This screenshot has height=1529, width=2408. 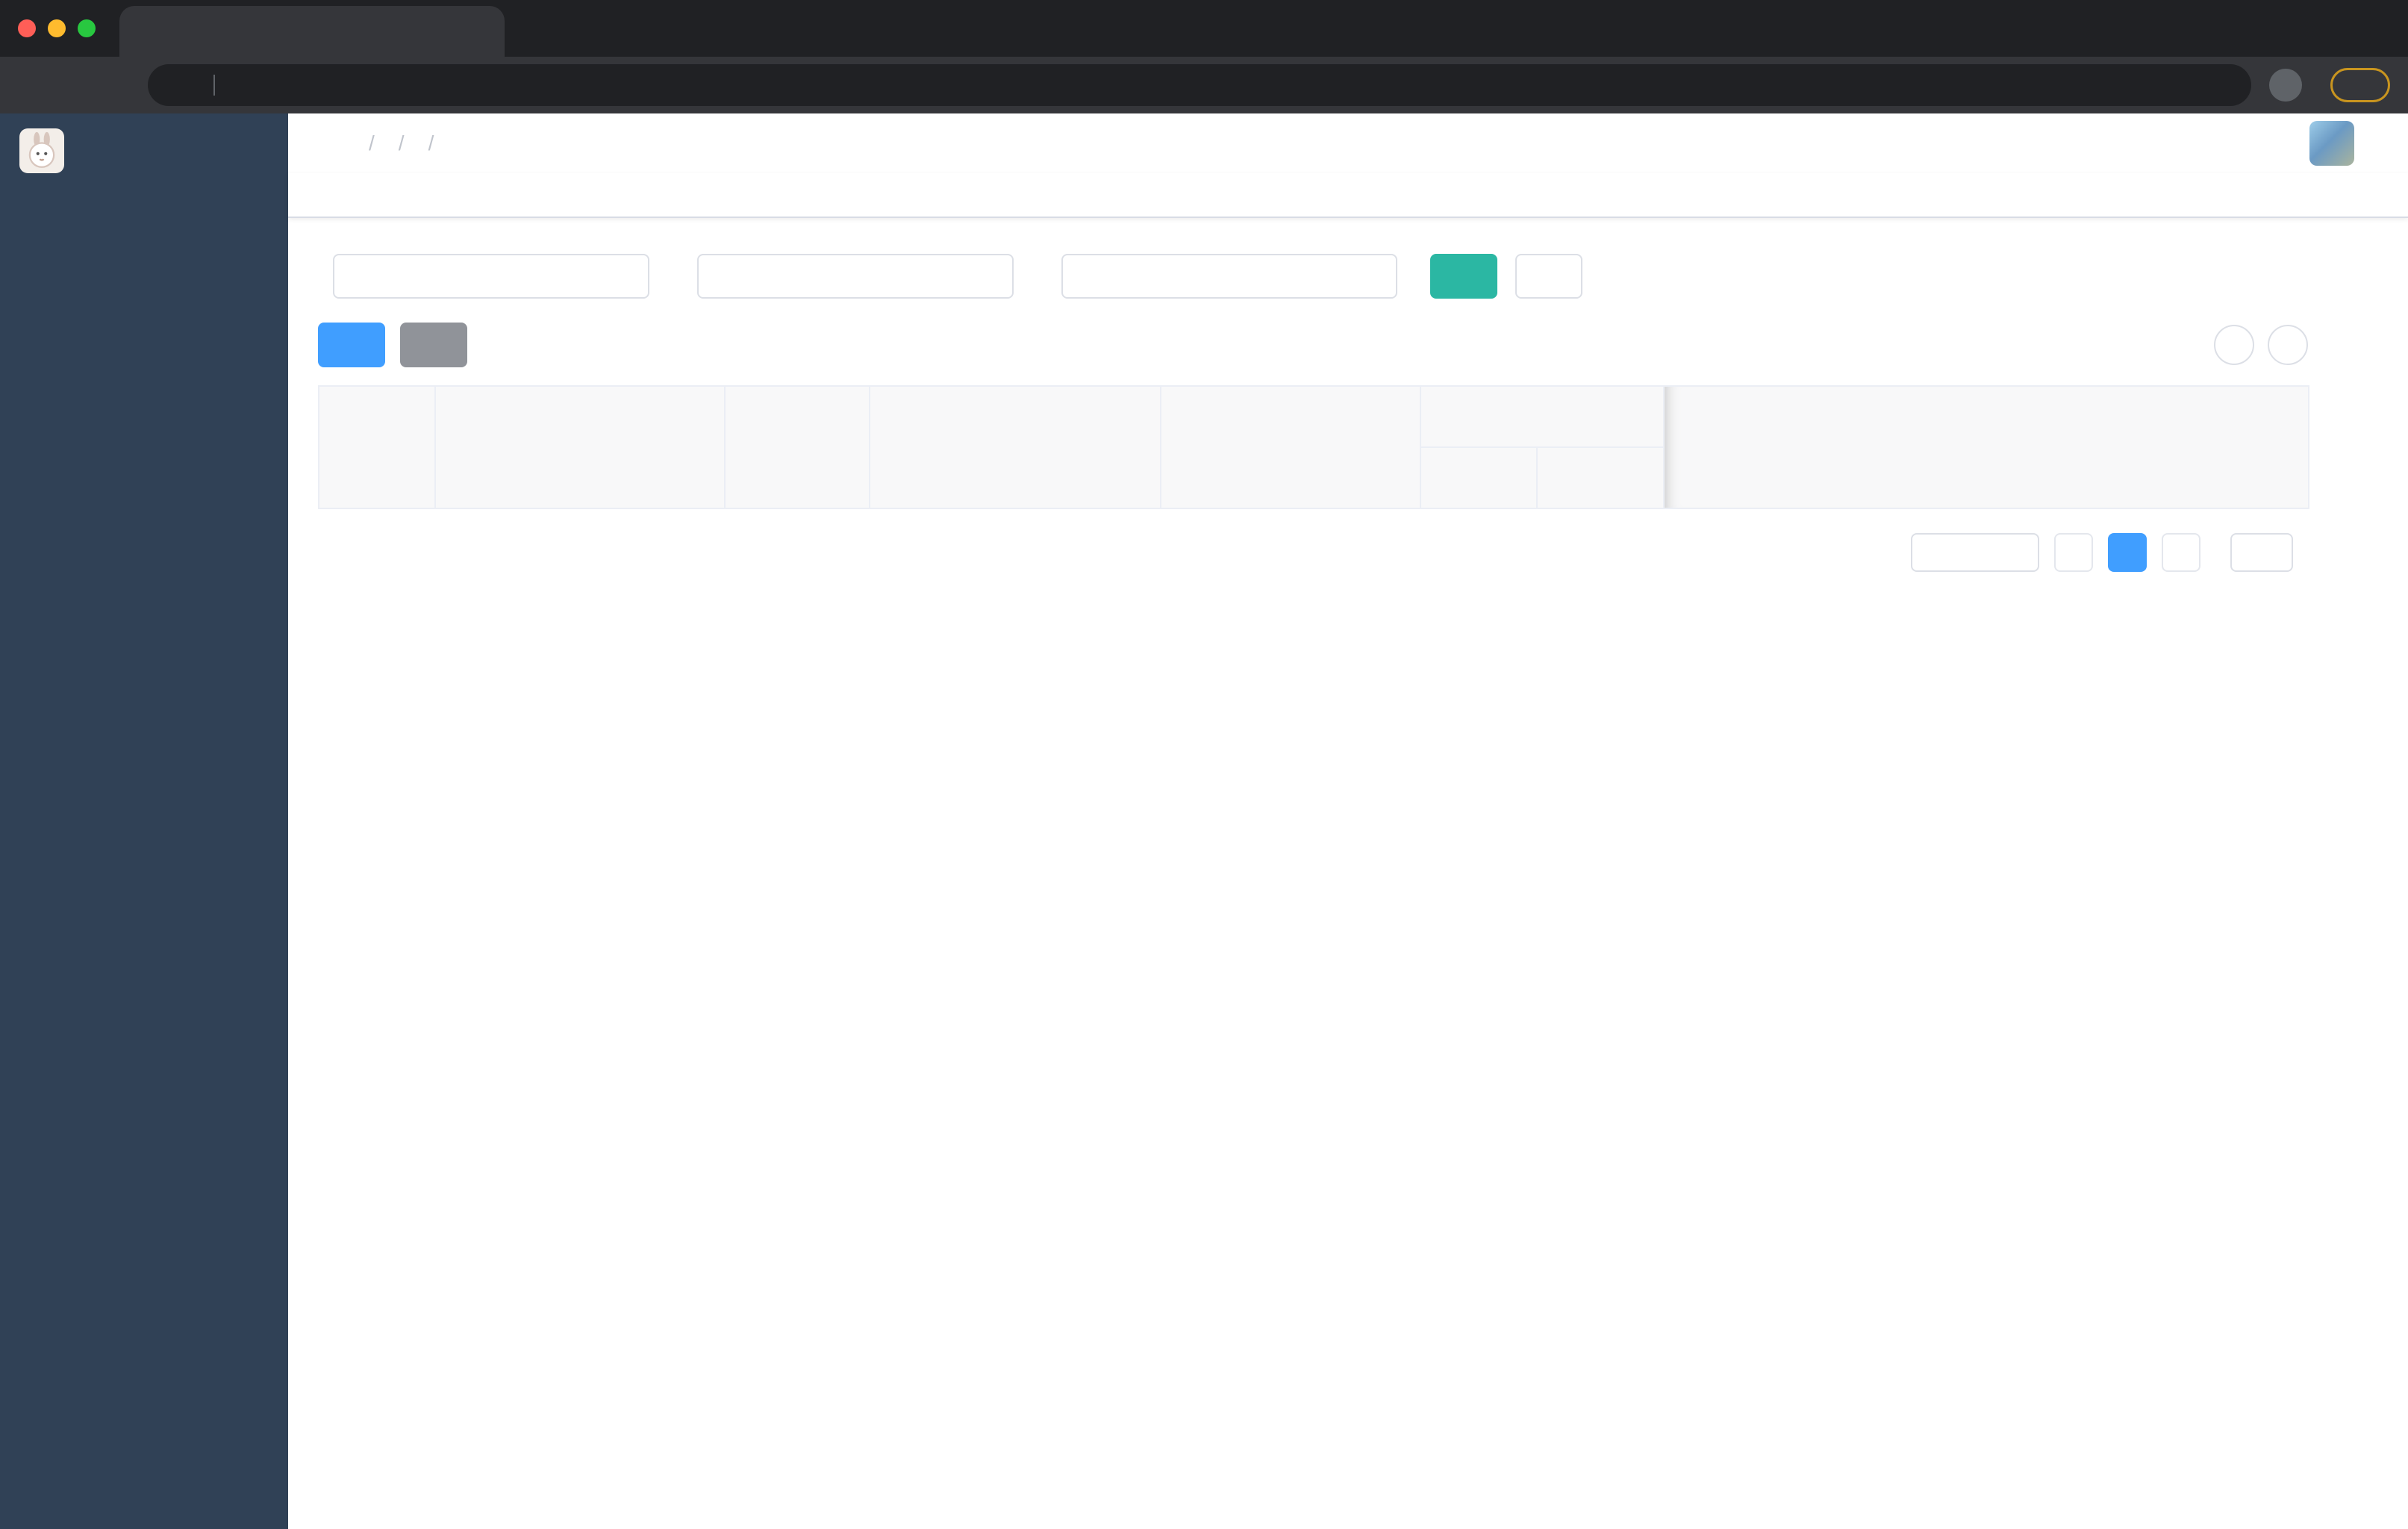 I want to click on column-header-actions, so click(x=1987, y=448).